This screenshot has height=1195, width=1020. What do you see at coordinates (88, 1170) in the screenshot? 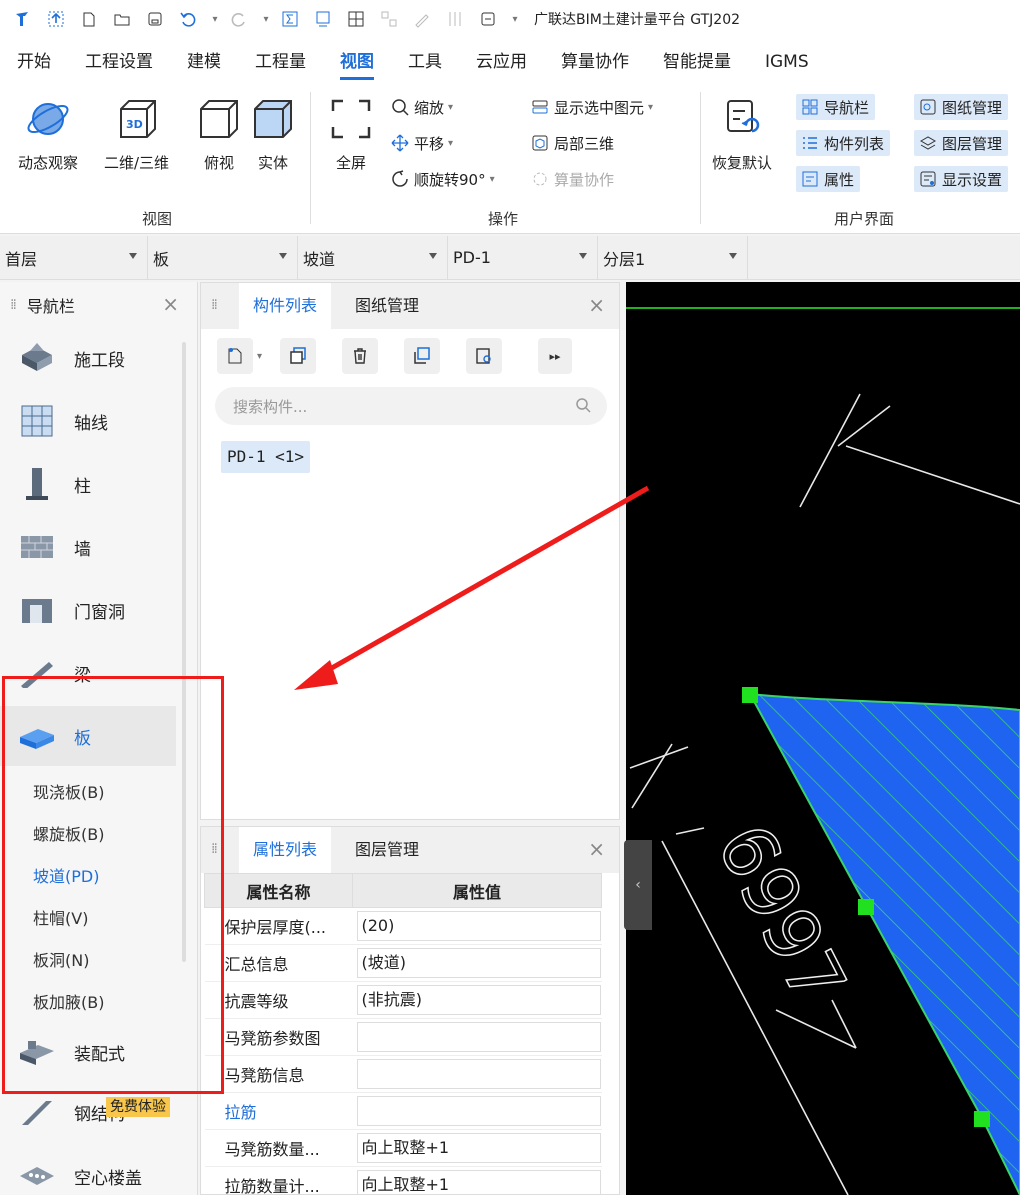
I see `nav-item-hollow-floor: 空心楼盖` at bounding box center [88, 1170].